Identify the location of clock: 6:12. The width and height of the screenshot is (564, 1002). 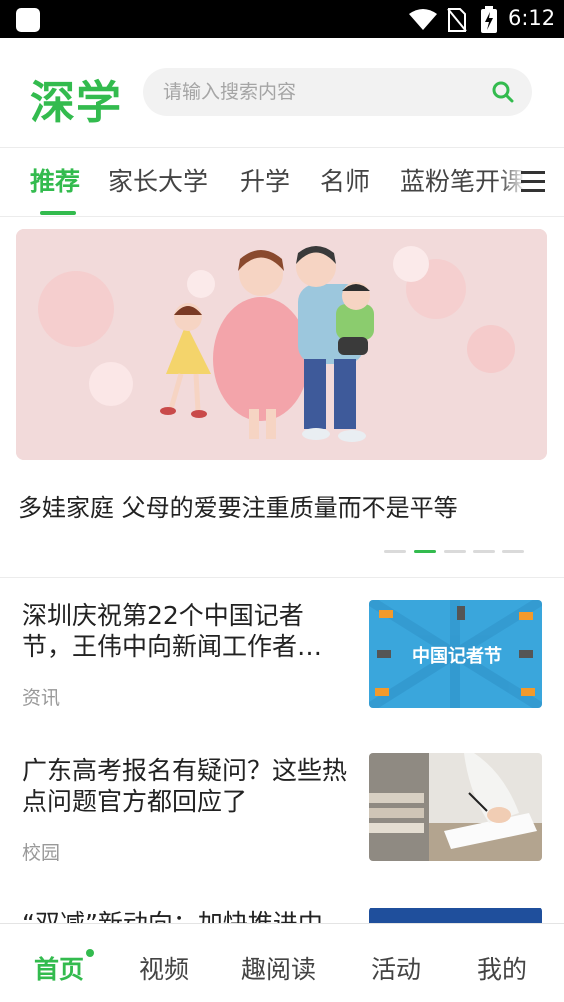
(532, 18).